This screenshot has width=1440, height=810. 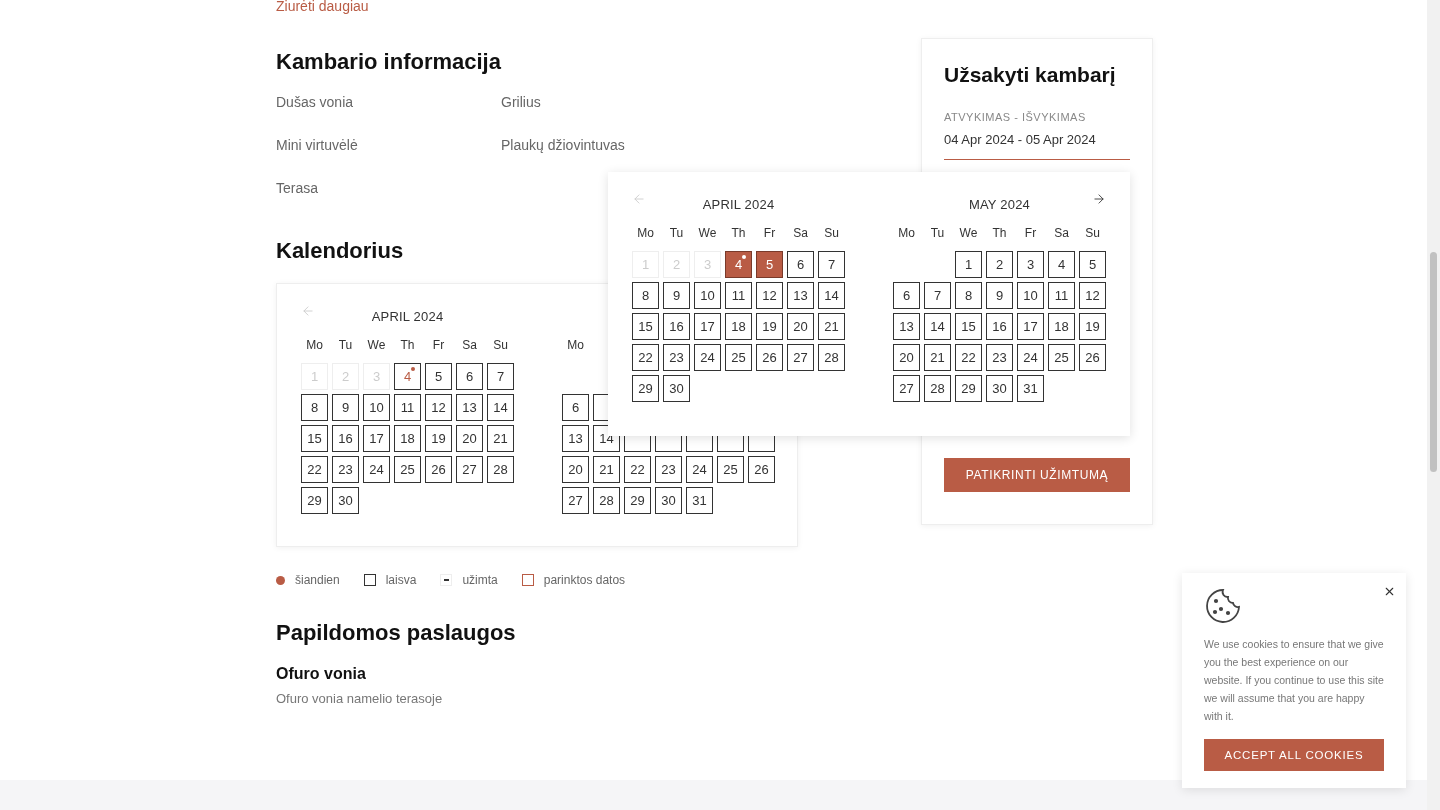 What do you see at coordinates (1433, 362) in the screenshot?
I see `scrollbar-thumb` at bounding box center [1433, 362].